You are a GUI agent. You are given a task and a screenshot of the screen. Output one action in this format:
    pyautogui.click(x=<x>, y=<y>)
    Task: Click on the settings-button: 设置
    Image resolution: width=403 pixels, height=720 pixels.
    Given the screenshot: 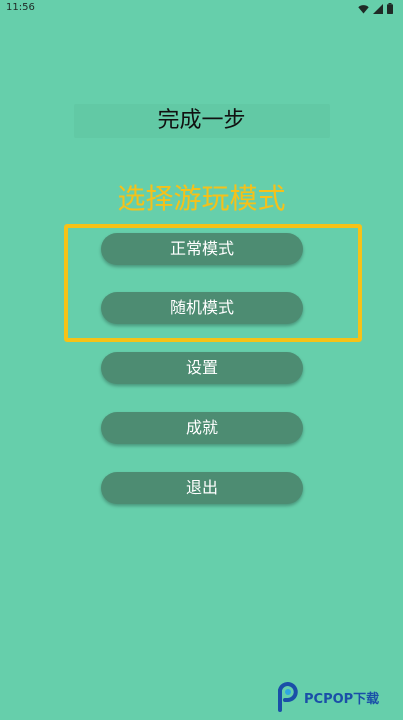 What is the action you would take?
    pyautogui.click(x=202, y=368)
    